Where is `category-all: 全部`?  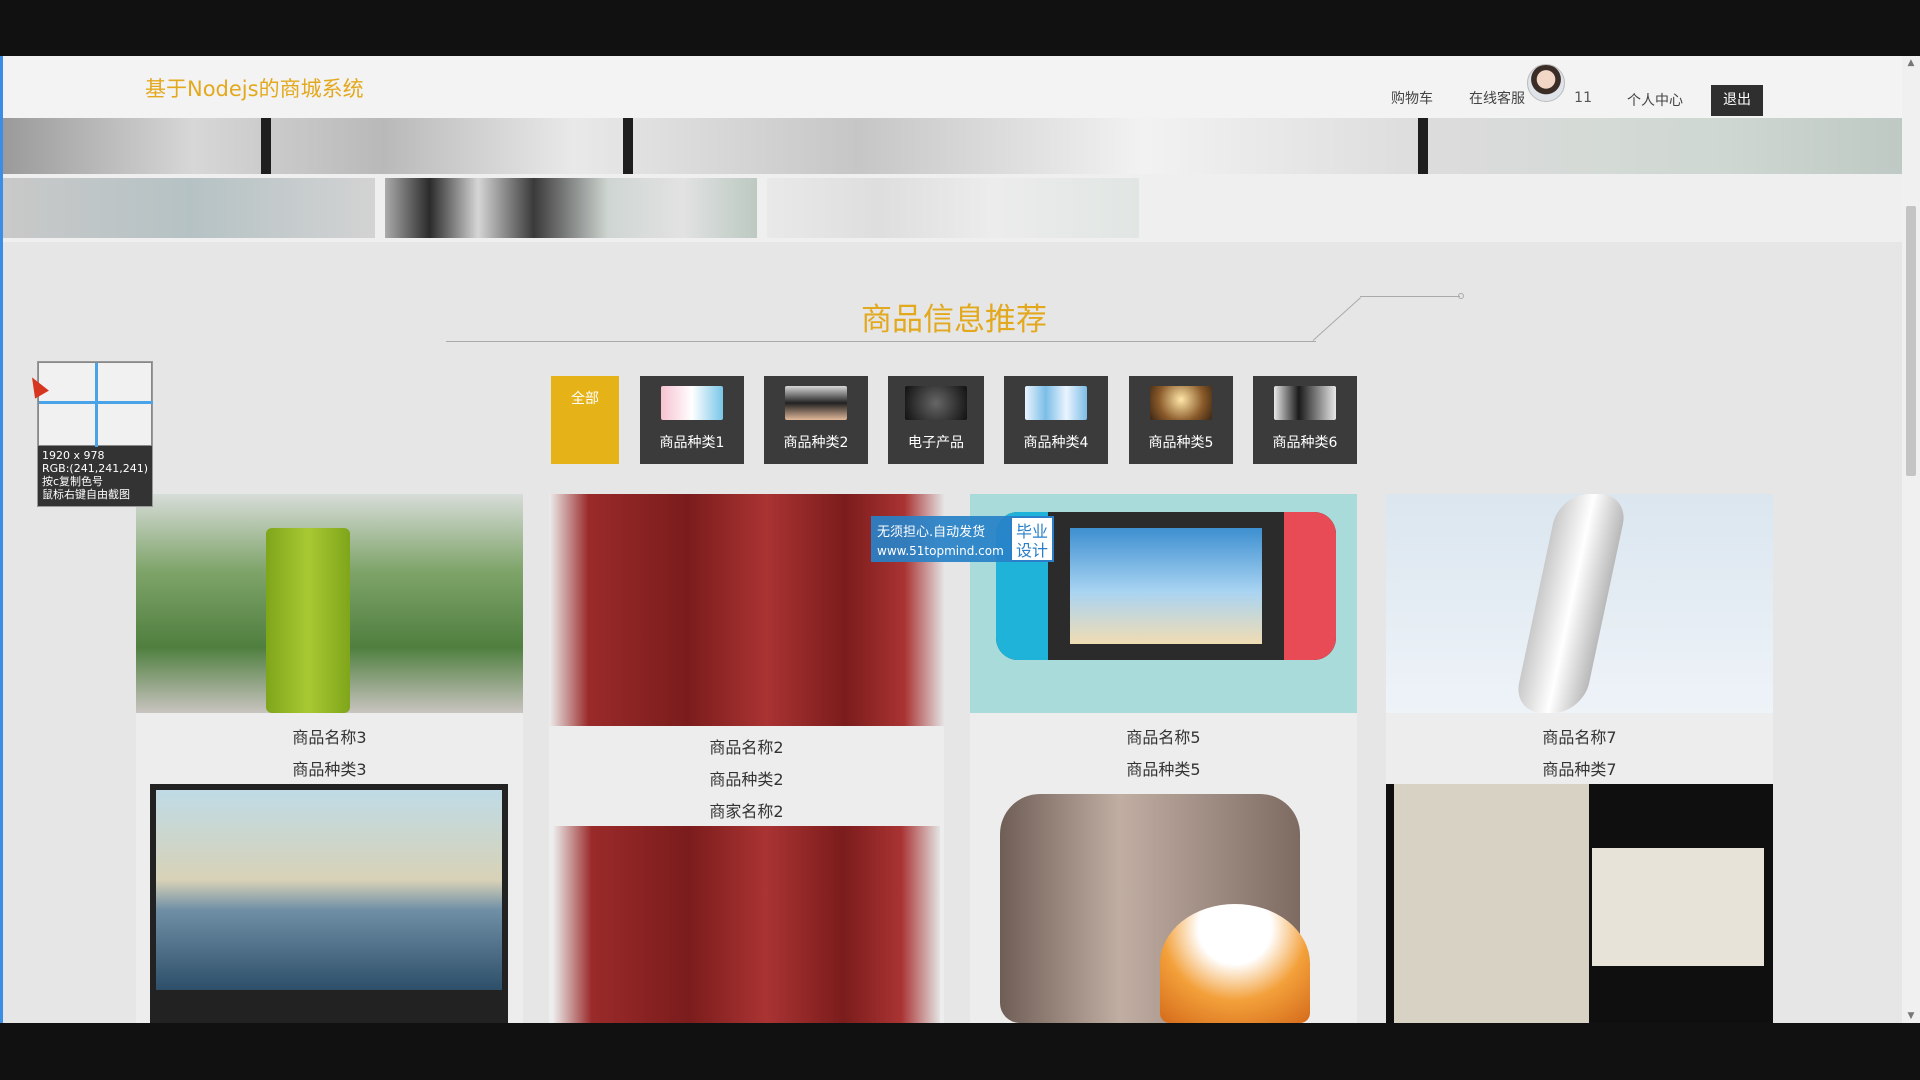
category-all: 全部 is located at coordinates (585, 420).